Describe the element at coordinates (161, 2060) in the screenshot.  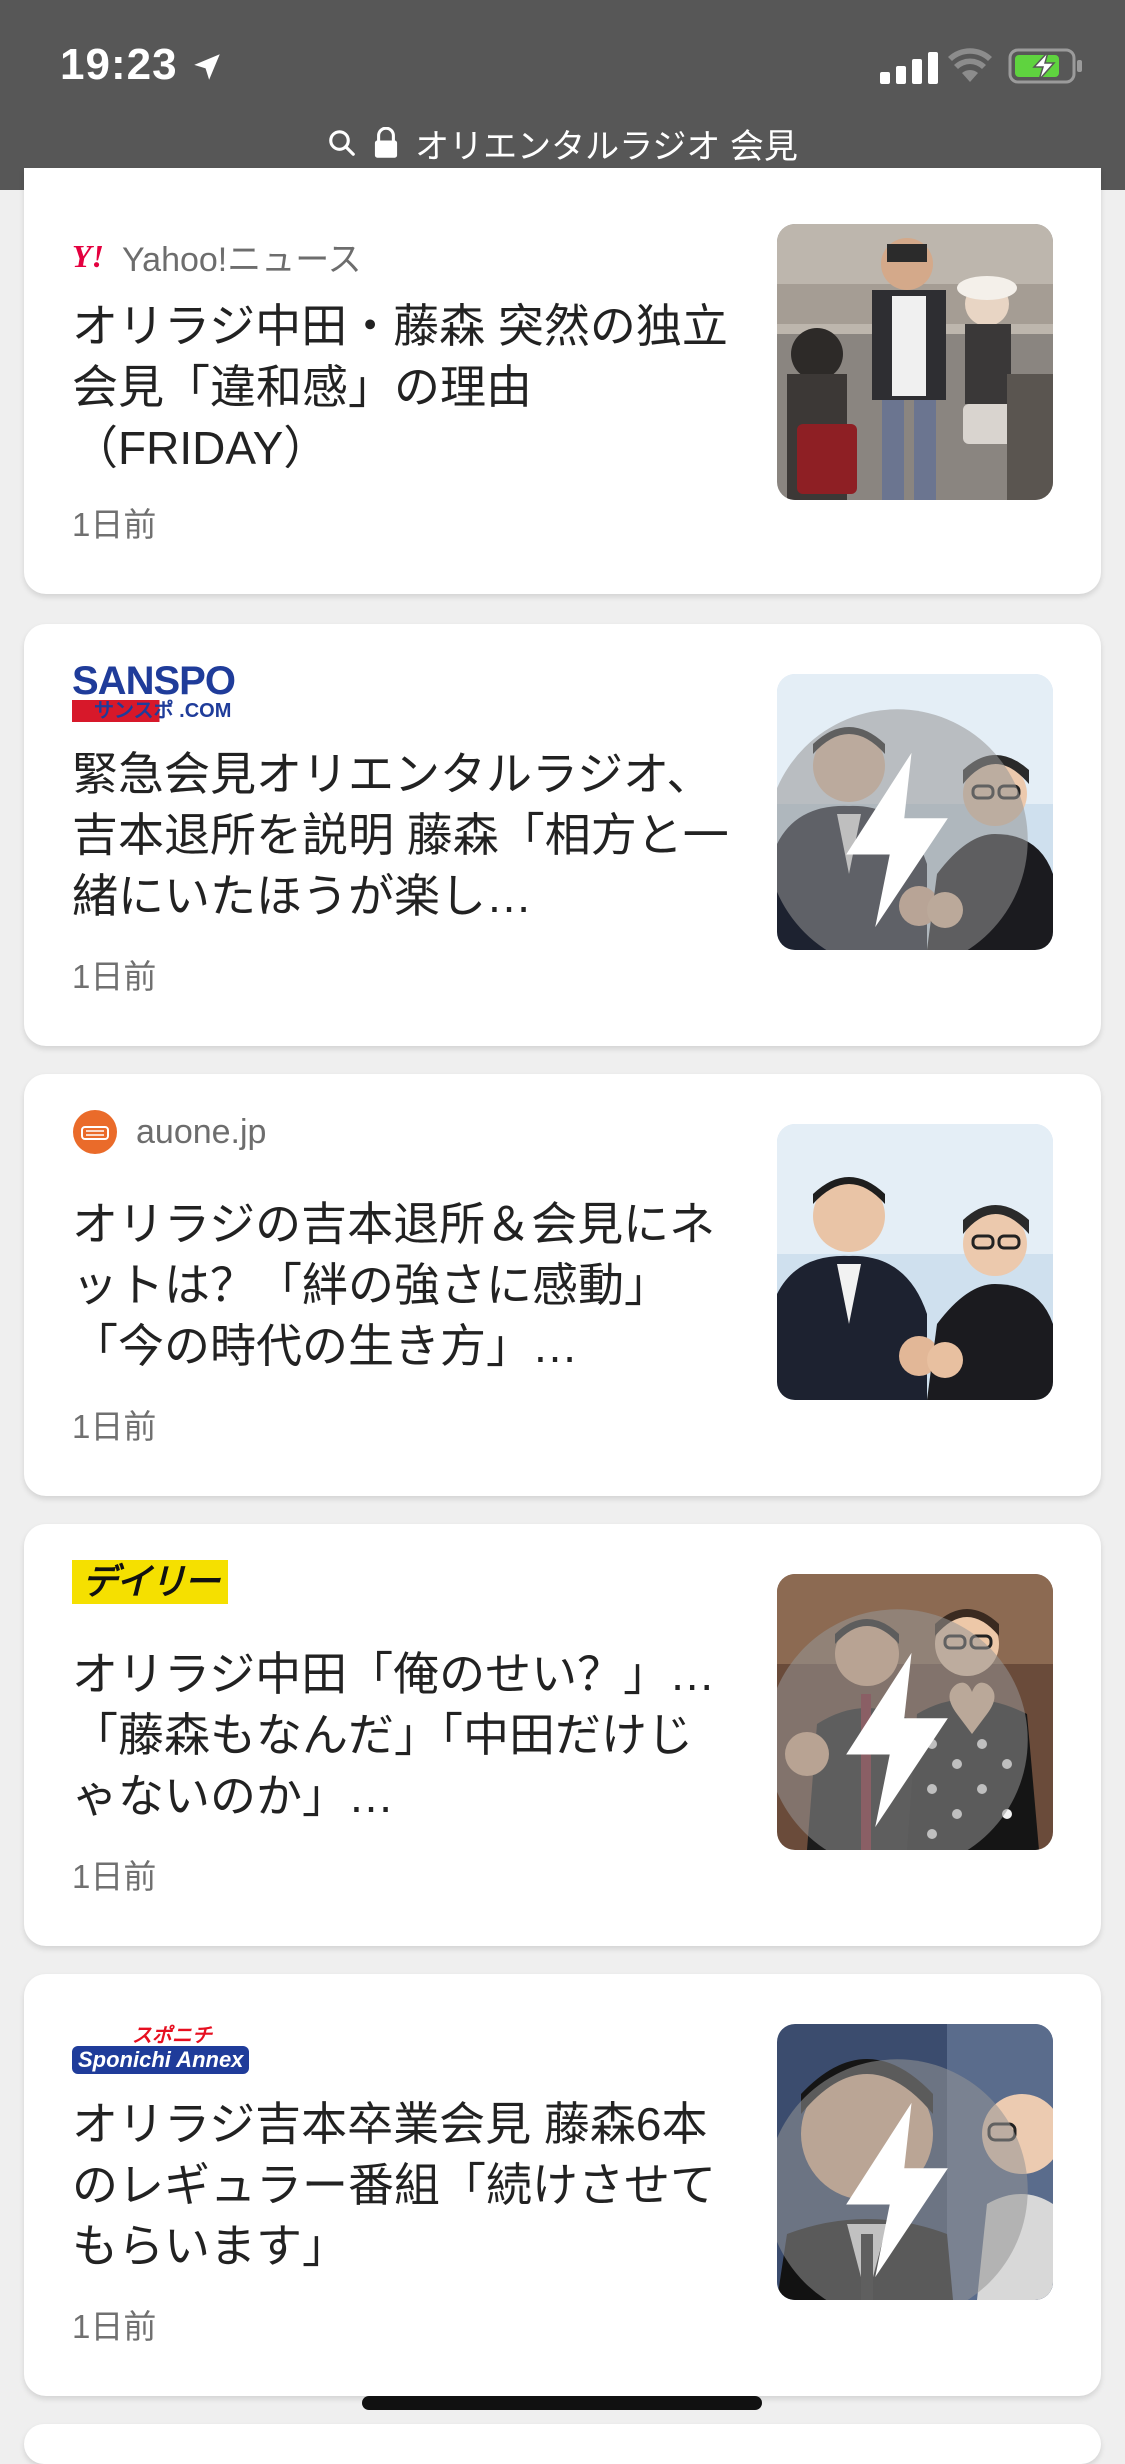
I see `sponichi-logo-sub: Sponichi Annex` at that location.